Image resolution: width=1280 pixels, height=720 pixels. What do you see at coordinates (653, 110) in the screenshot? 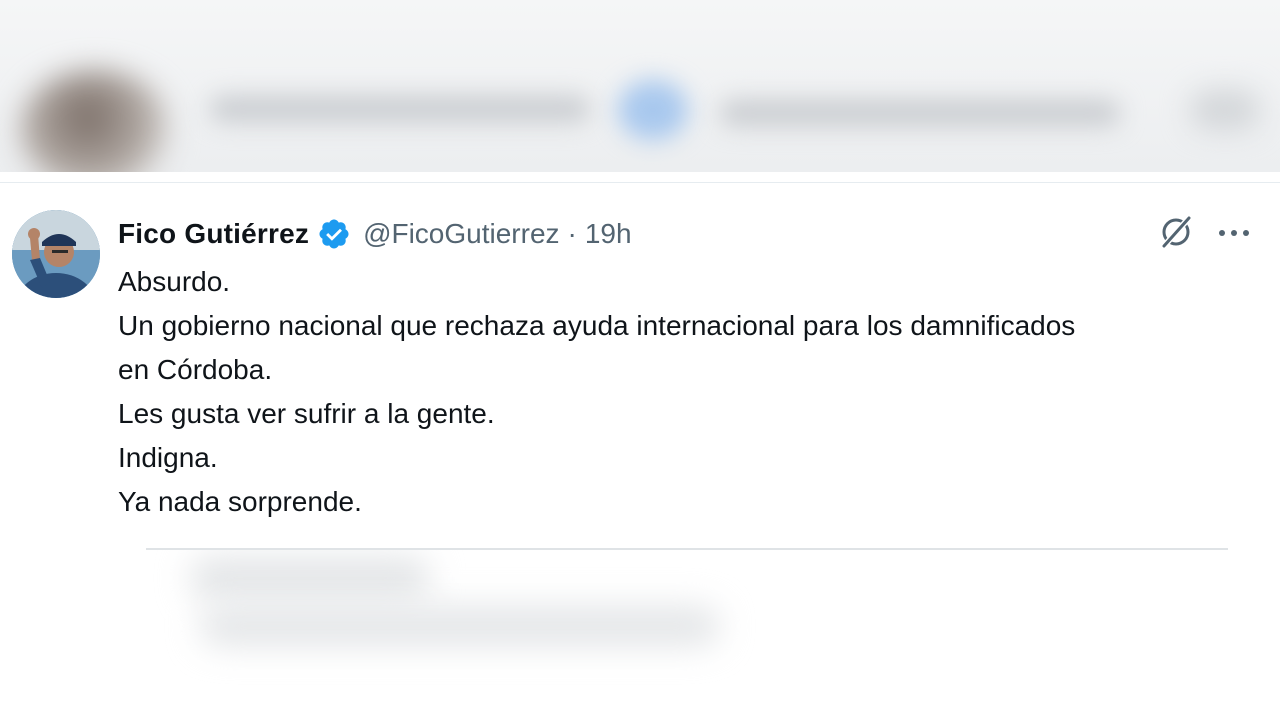
I see `blurred-badge` at bounding box center [653, 110].